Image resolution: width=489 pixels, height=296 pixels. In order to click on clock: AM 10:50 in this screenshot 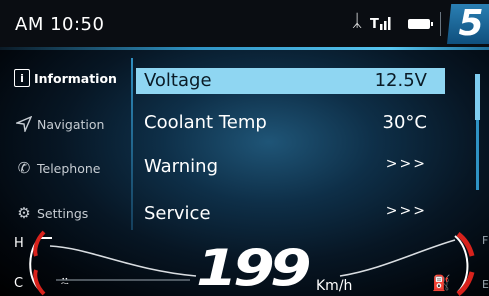, I will do `click(60, 24)`.